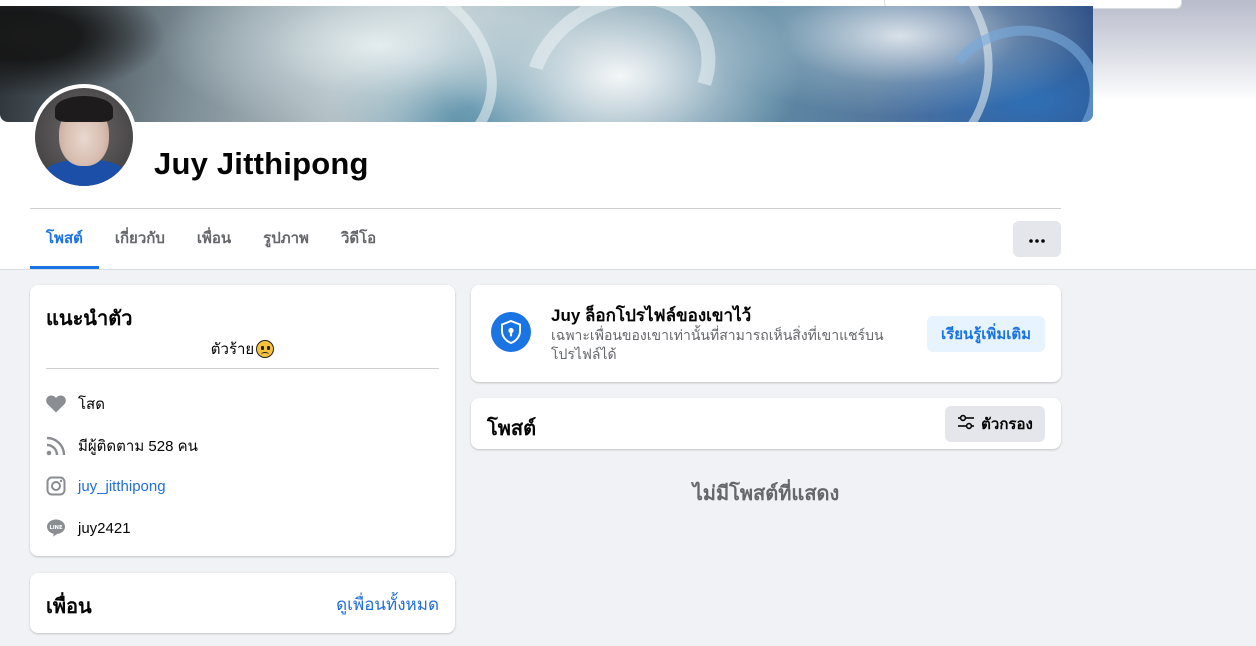 This screenshot has width=1256, height=646. Describe the element at coordinates (242, 603) in the screenshot. I see `friends-card: เพื่อน ดูเพื่อนทั้งหมด` at that location.